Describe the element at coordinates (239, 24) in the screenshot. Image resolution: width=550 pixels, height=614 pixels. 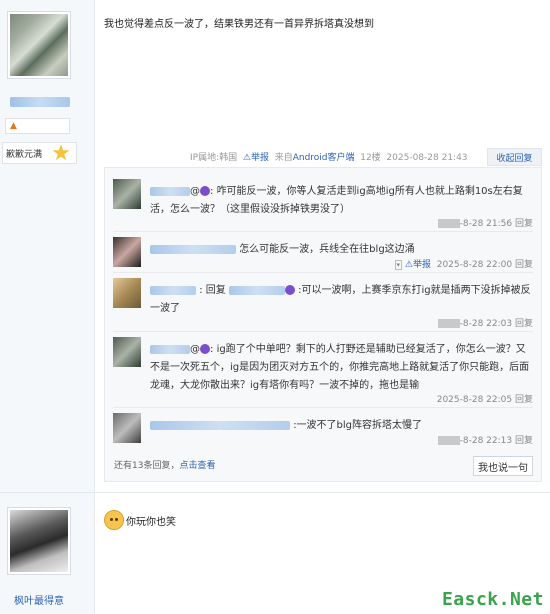
I see `post-content: 我也觉得差点反一波了，结果铁男还有一首异界拆塔真没想到` at that location.